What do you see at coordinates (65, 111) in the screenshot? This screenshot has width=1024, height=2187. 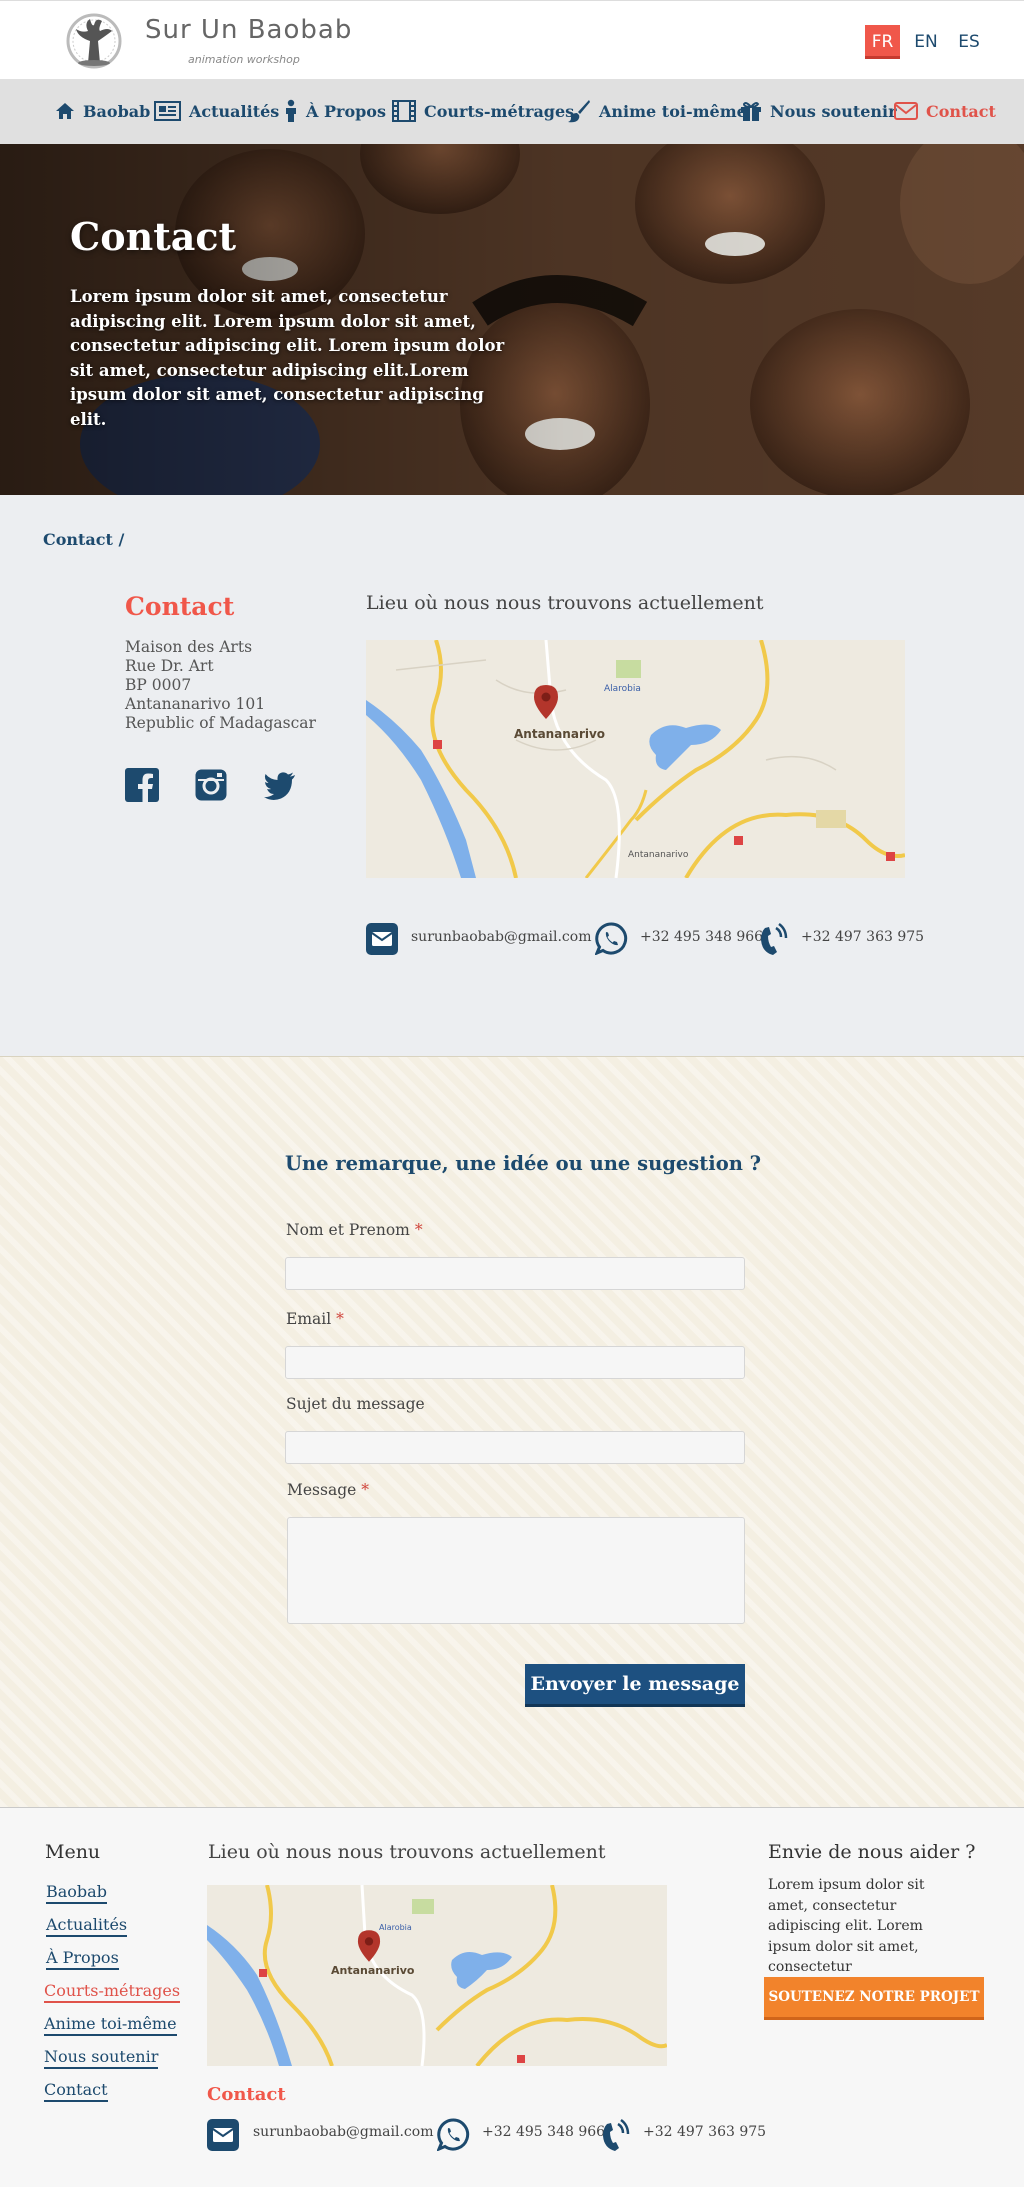 I see `home-icon` at bounding box center [65, 111].